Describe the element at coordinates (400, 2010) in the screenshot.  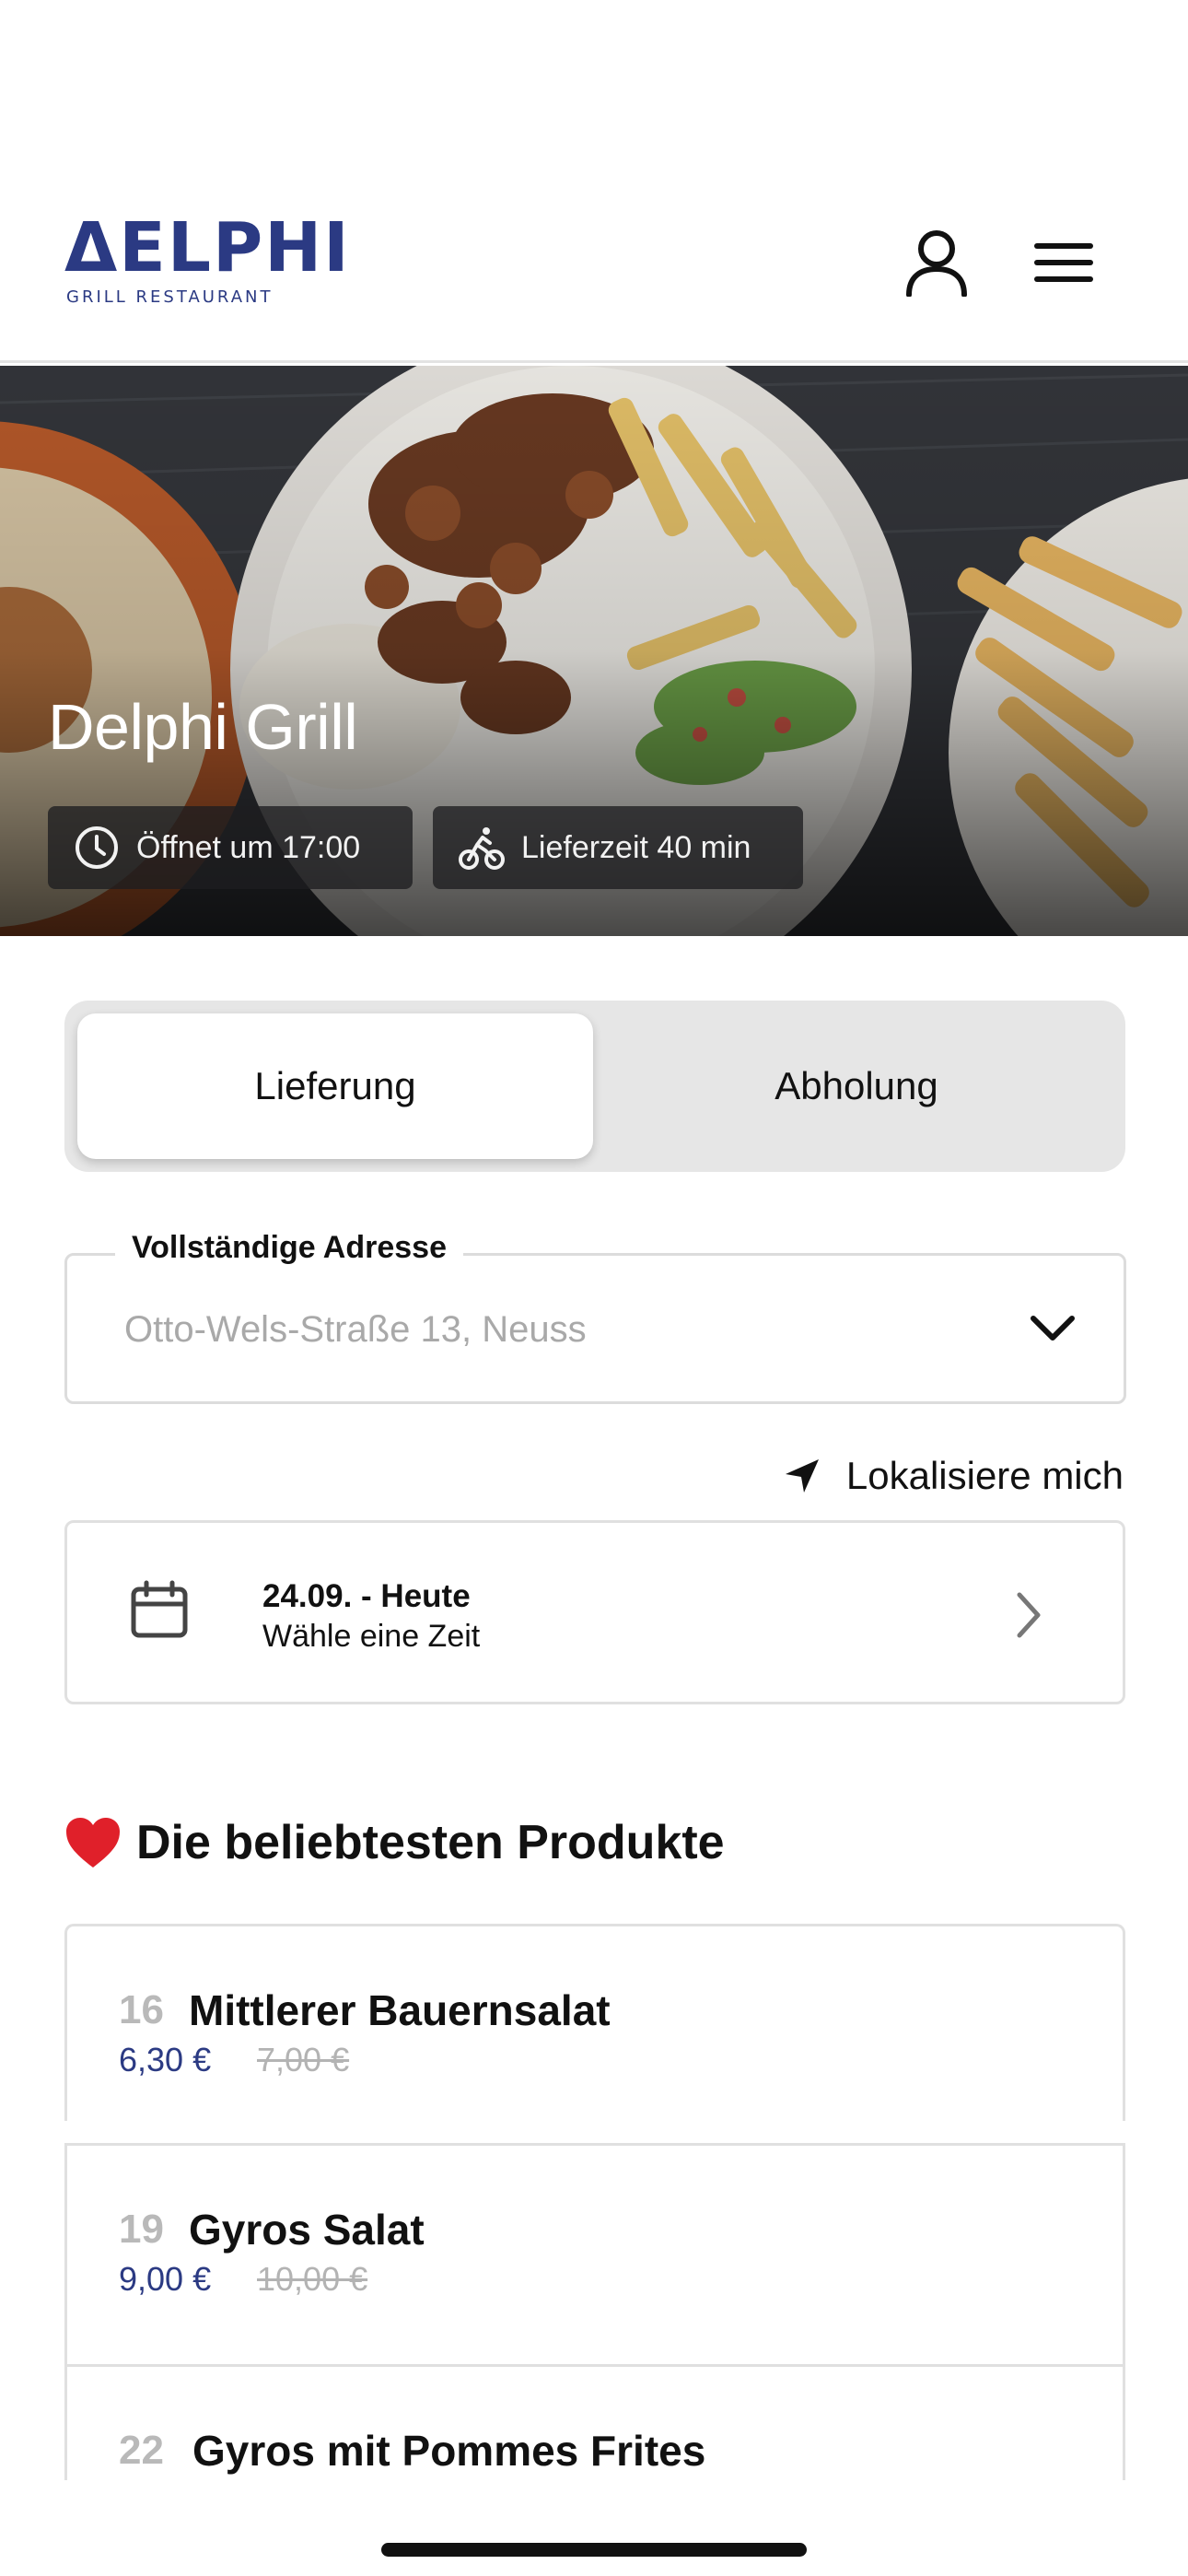
I see `product-name: Mittlerer Bauernsalat` at that location.